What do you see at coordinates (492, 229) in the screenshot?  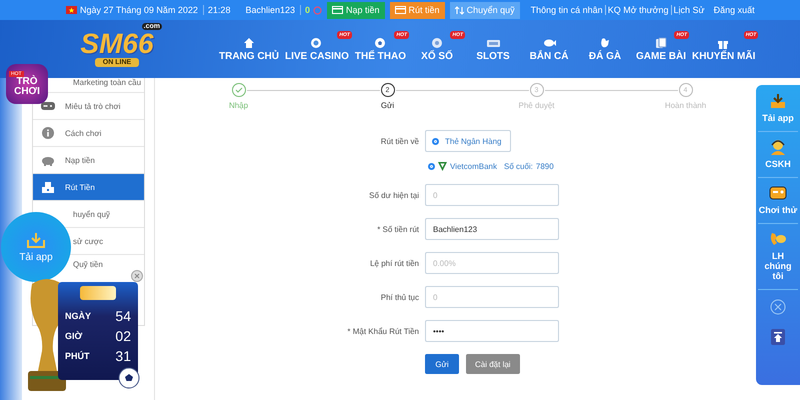 I see `input-field: Bachlien123` at bounding box center [492, 229].